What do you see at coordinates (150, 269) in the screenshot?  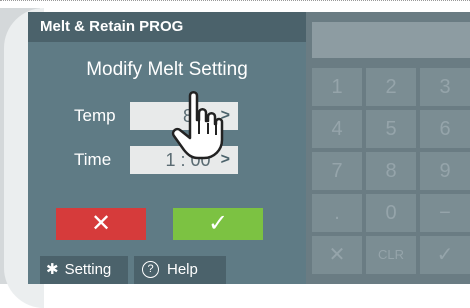 I see `help-icon: ?` at bounding box center [150, 269].